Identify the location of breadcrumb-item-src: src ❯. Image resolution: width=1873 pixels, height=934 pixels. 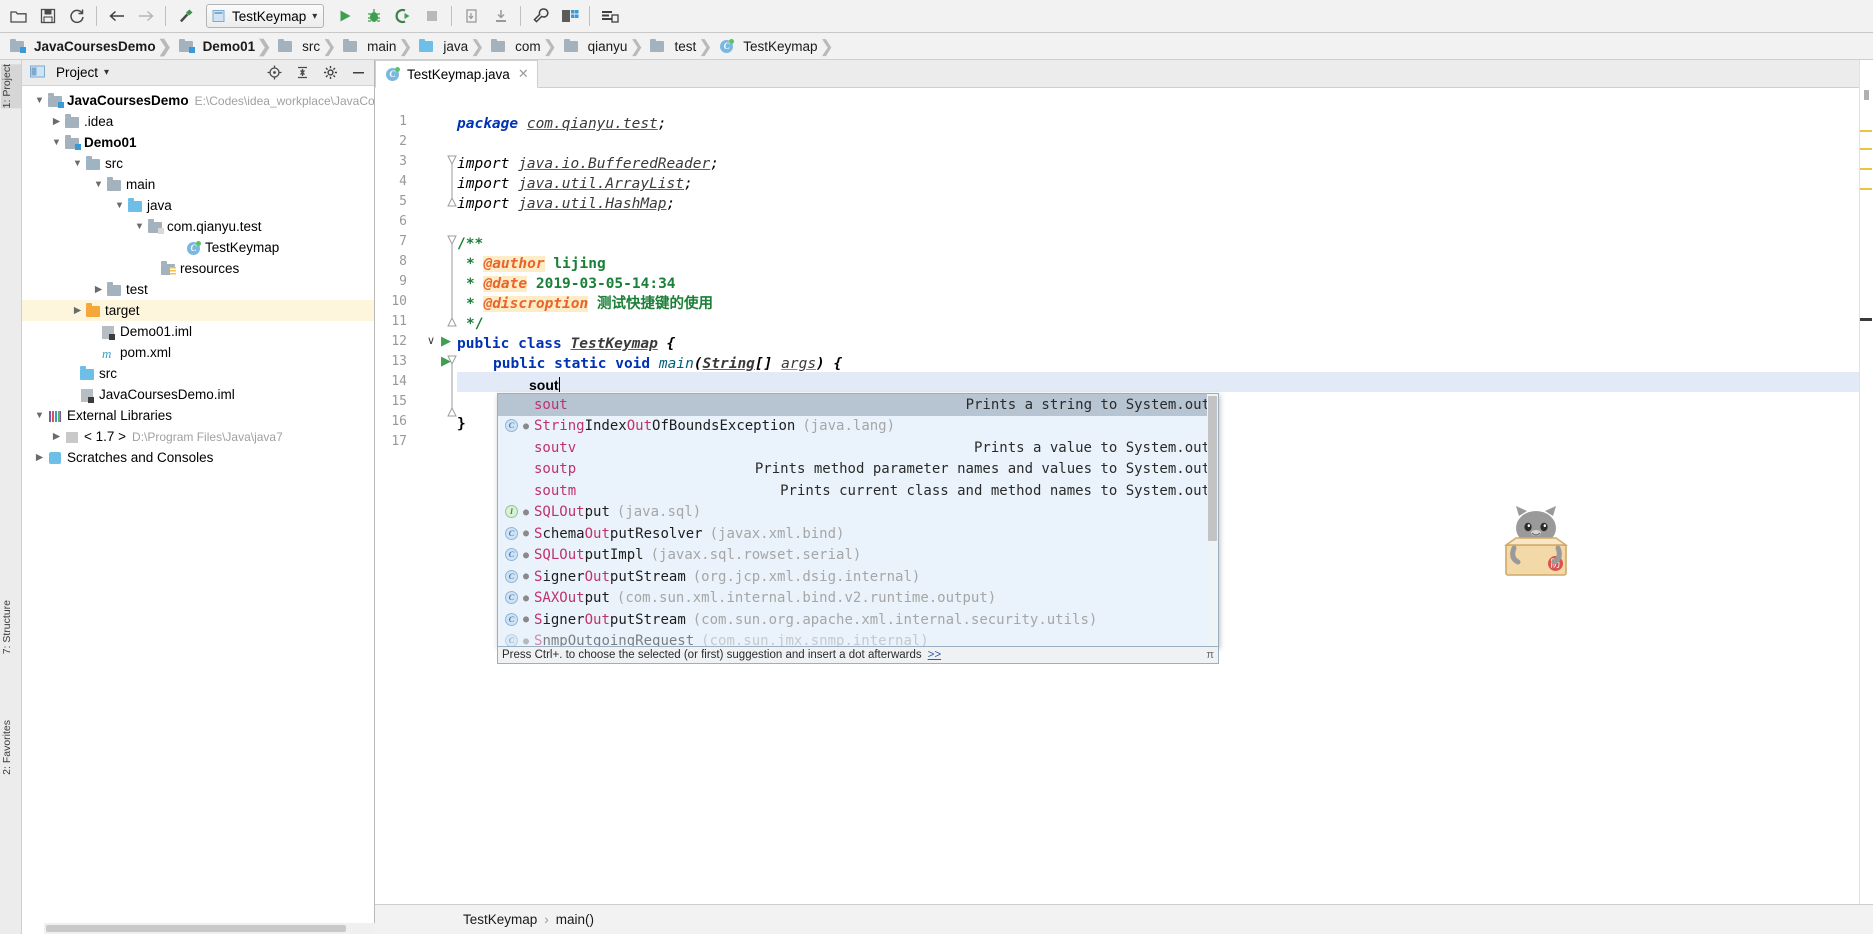
(302, 46).